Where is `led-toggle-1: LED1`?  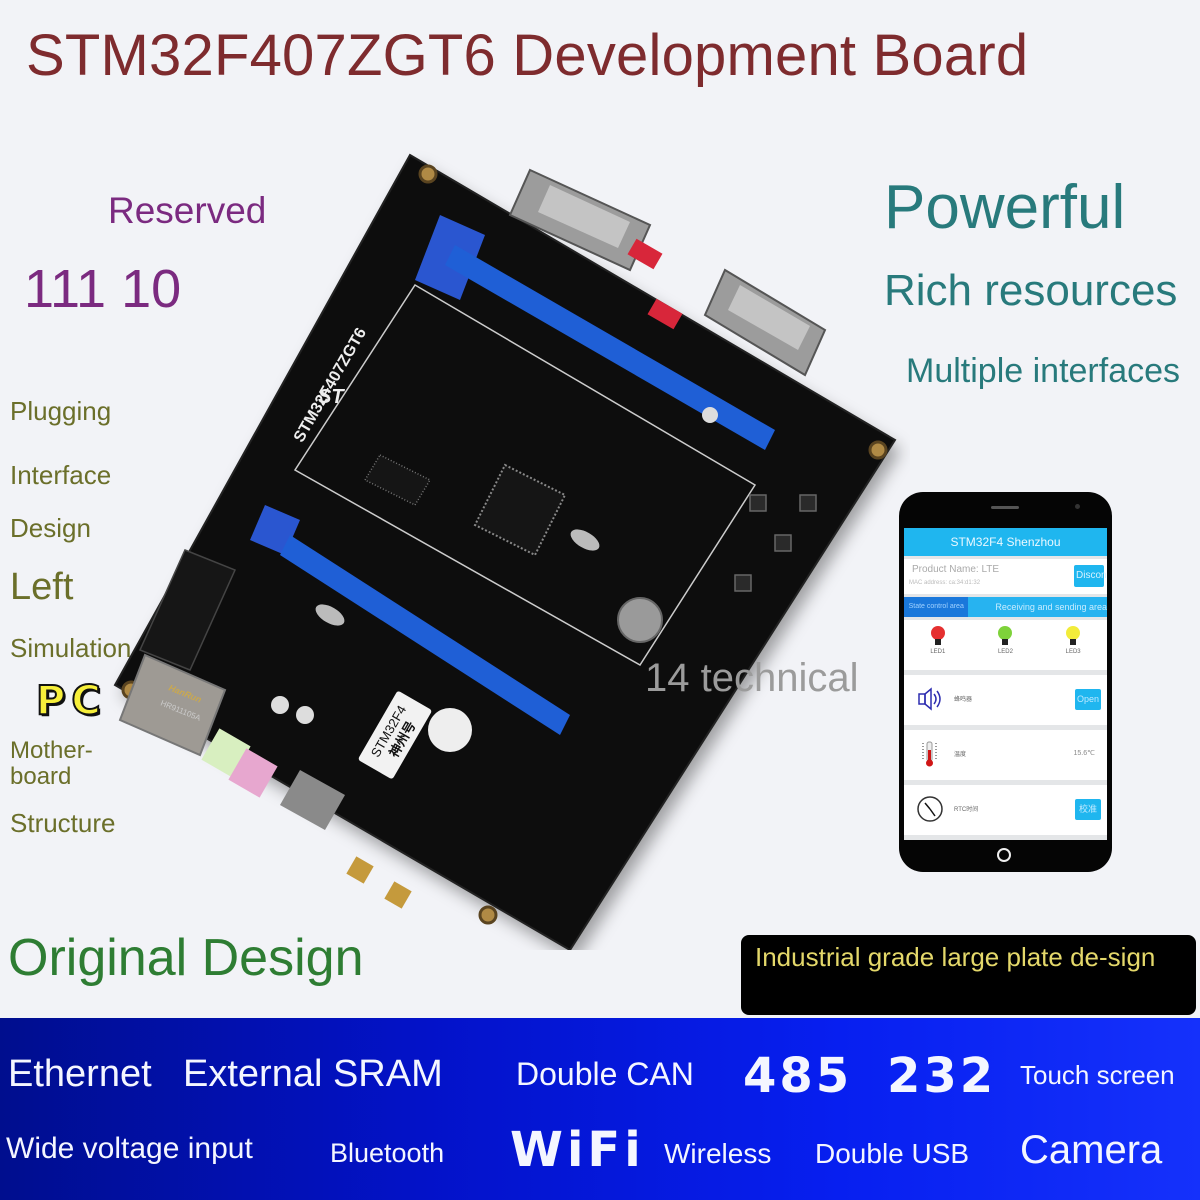
led-toggle-1: LED1 is located at coordinates (938, 648).